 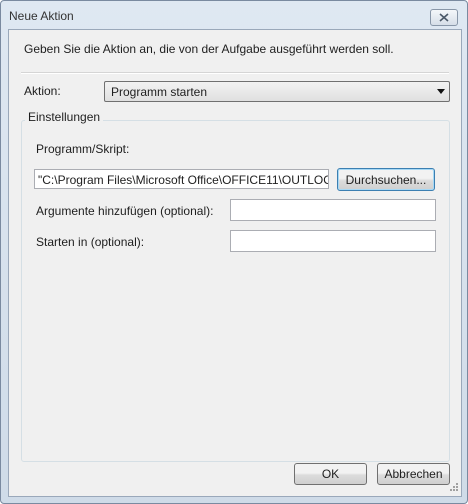 What do you see at coordinates (90, 242) in the screenshot?
I see `start-in-label: Starten in (optional):` at bounding box center [90, 242].